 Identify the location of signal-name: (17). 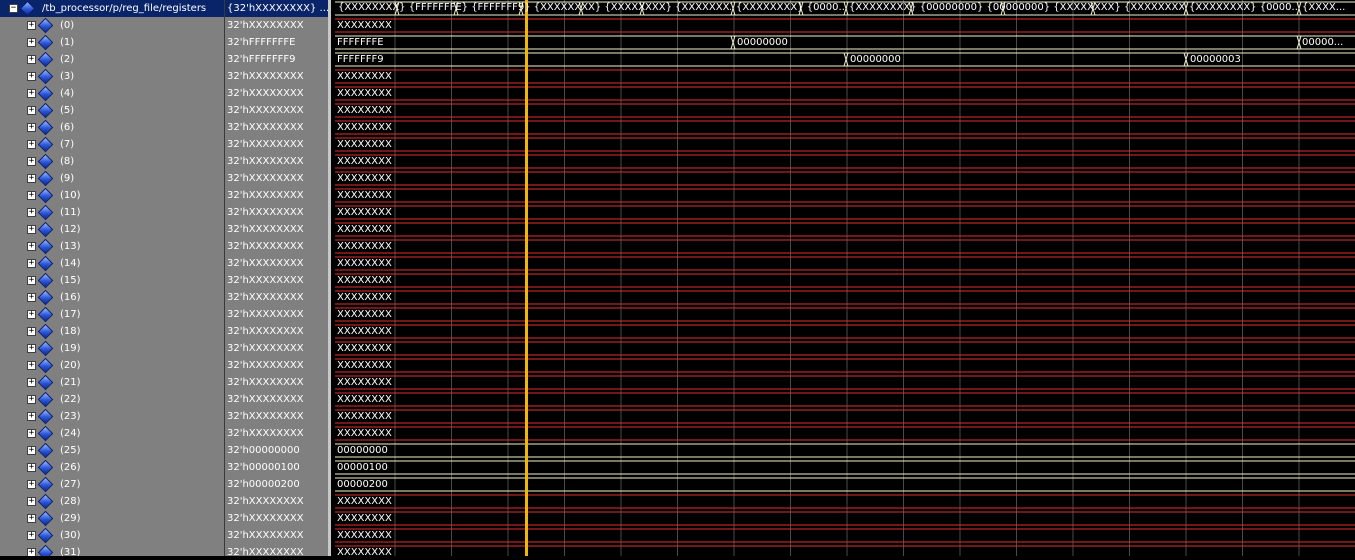
(70, 314).